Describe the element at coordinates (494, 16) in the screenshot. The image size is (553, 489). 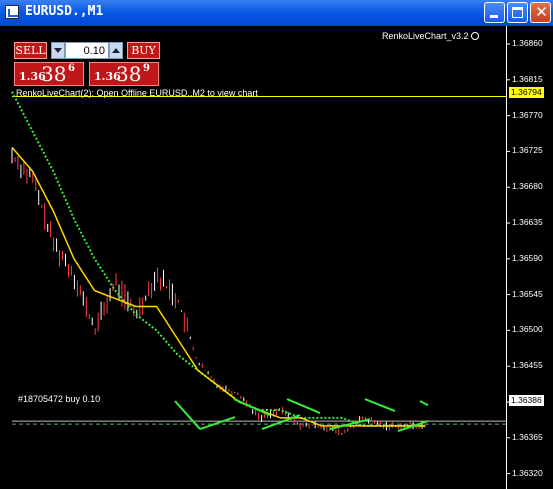
I see `minimize-icon` at that location.